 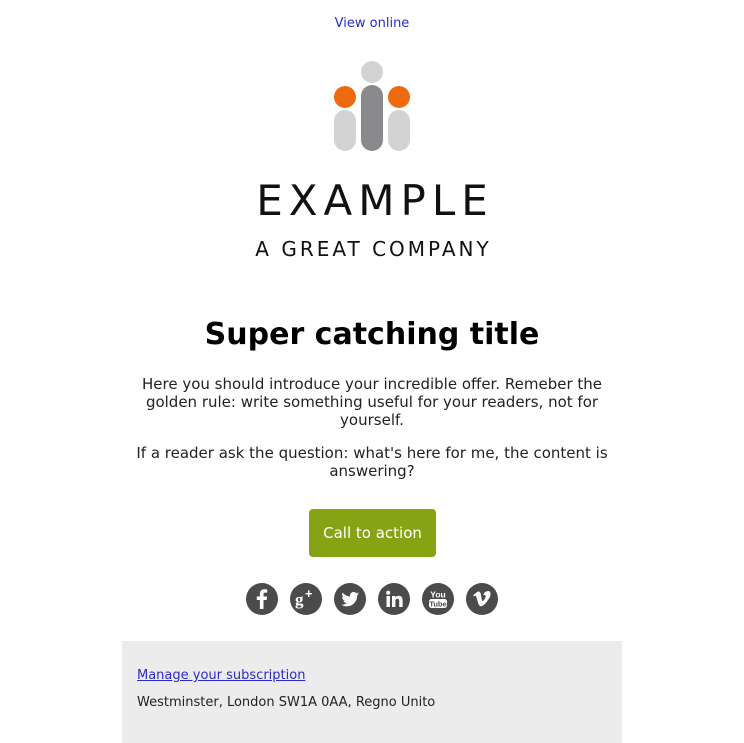 I want to click on youtube-icon: You Tube, so click(x=438, y=599).